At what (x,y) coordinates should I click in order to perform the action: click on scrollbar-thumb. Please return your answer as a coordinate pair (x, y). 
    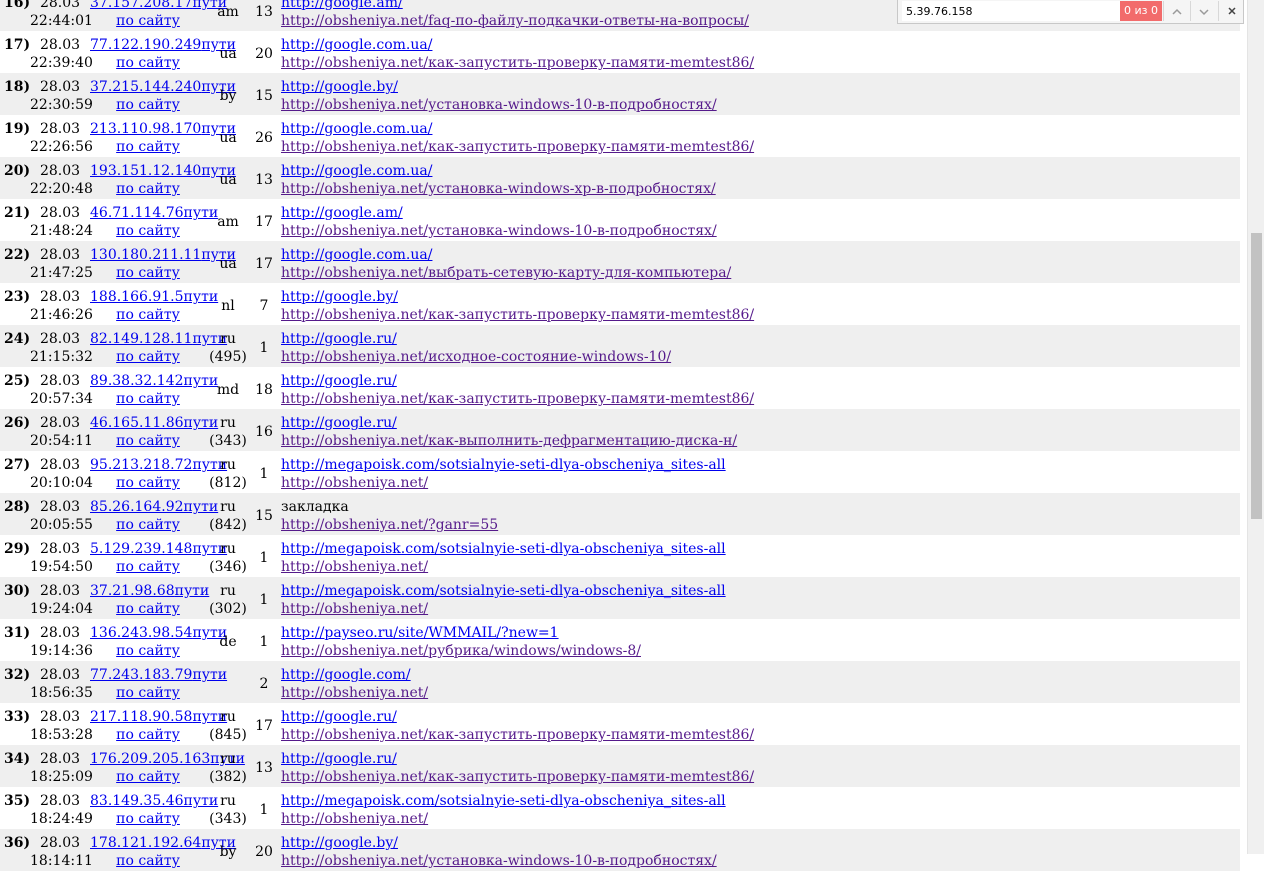
    Looking at the image, I should click on (1256, 376).